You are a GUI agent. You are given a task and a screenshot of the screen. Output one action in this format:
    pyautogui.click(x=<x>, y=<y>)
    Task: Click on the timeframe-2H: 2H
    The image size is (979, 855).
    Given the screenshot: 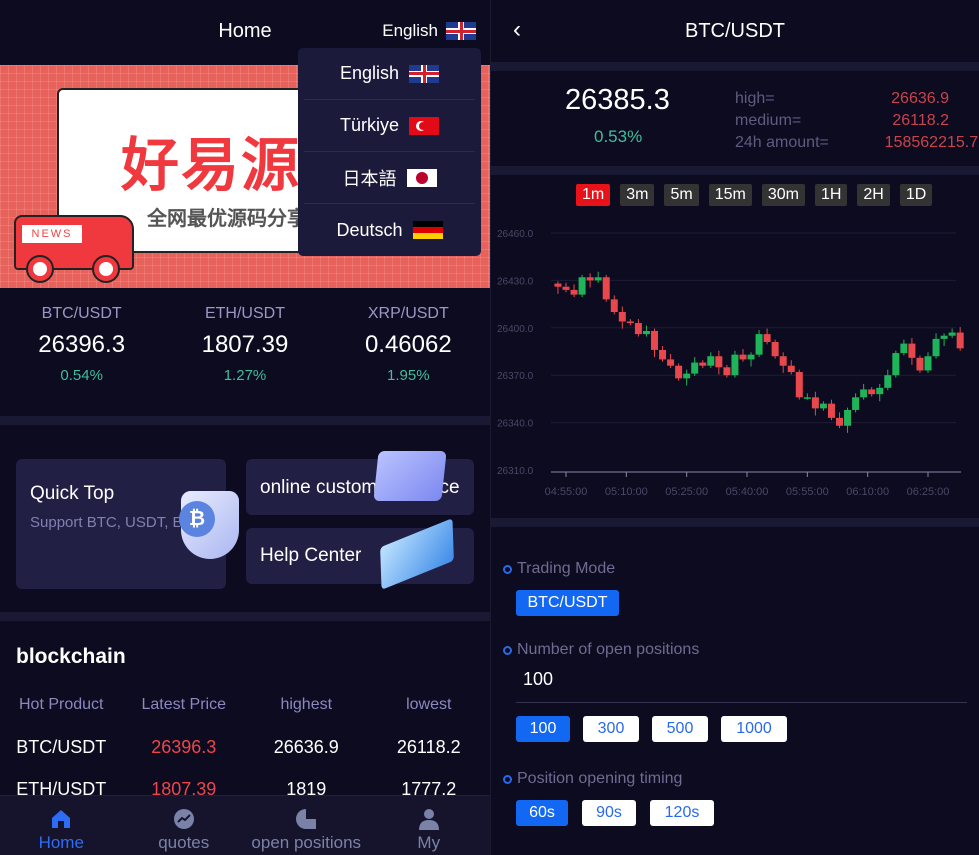 What is the action you would take?
    pyautogui.click(x=873, y=195)
    